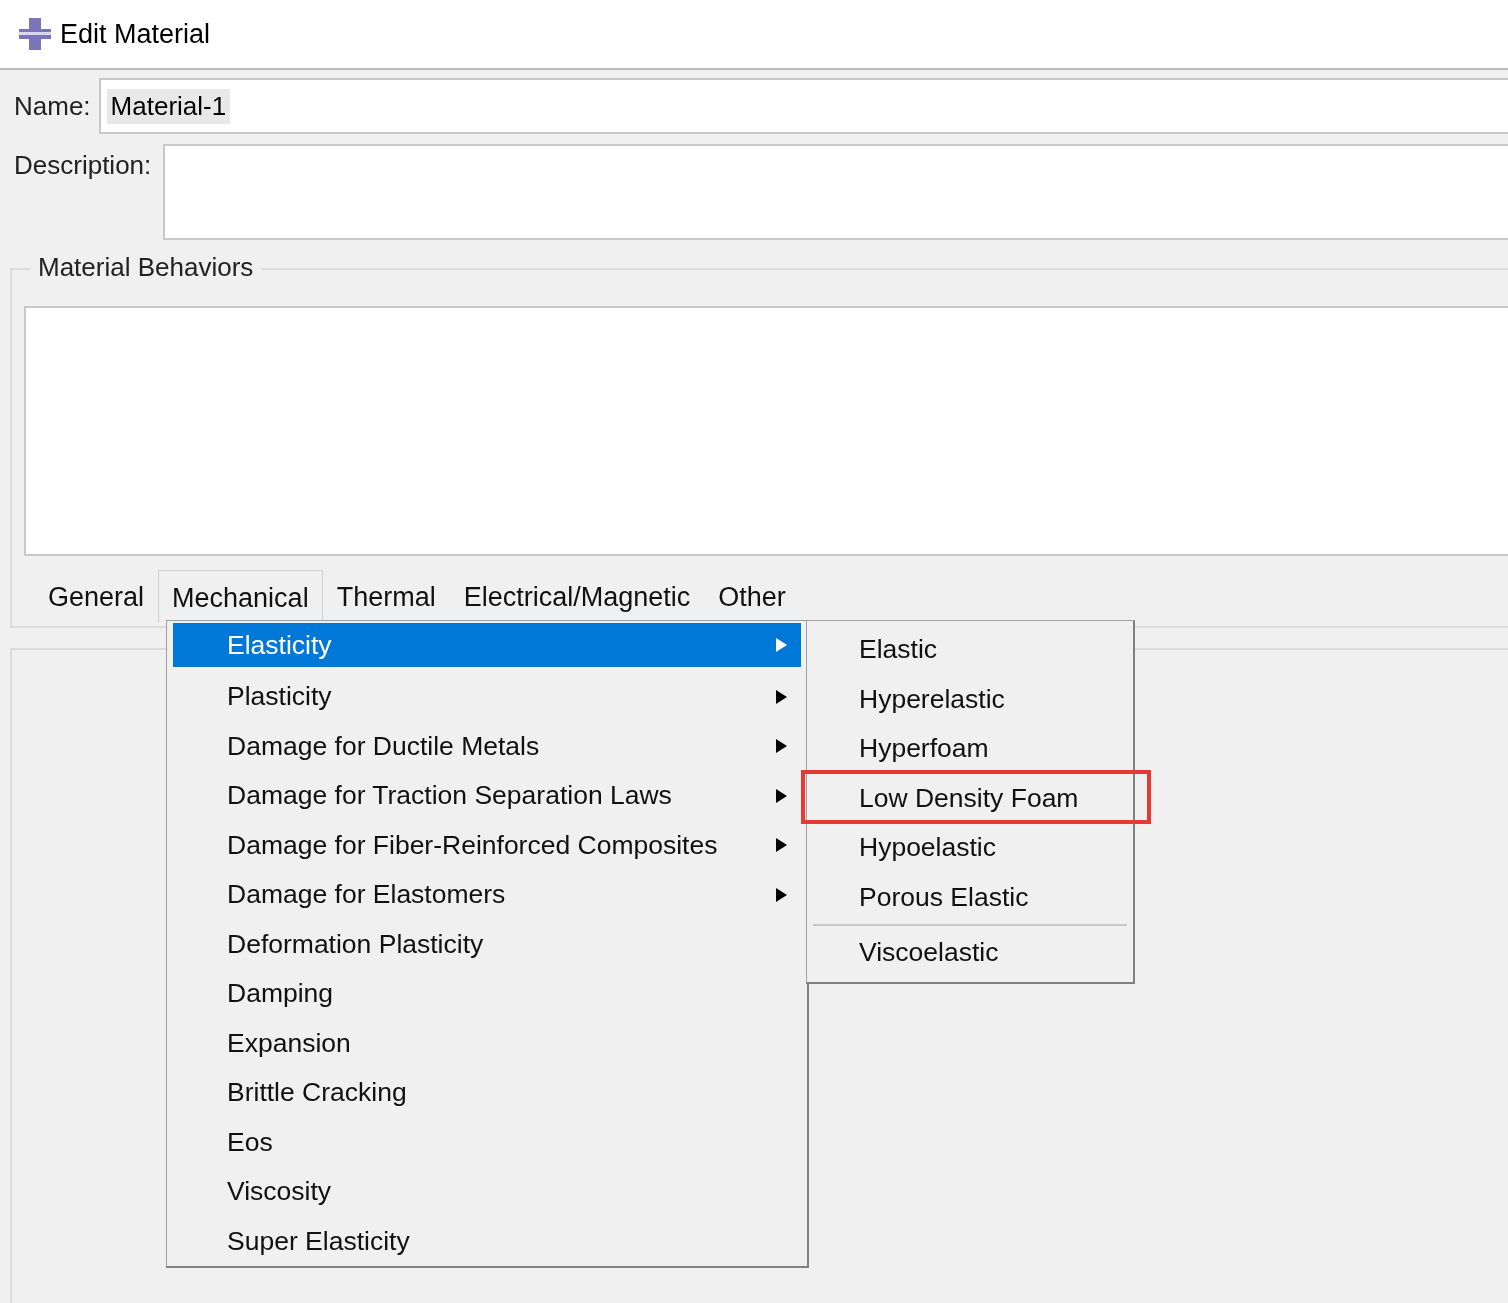 Image resolution: width=1508 pixels, height=1303 pixels. Describe the element at coordinates (487, 845) in the screenshot. I see `menu-item: Damage for Fiber-Reinforced Composites` at that location.